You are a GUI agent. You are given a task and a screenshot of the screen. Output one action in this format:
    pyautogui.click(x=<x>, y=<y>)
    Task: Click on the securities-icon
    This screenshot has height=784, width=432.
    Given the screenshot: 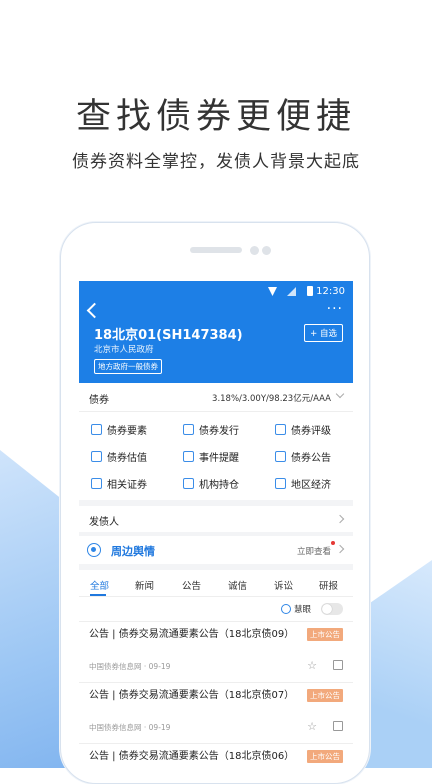 What is the action you would take?
    pyautogui.click(x=96, y=483)
    